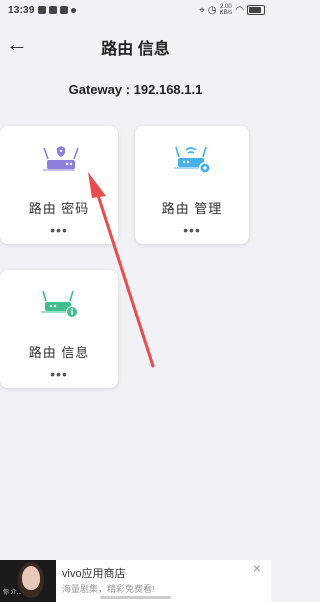 The width and height of the screenshot is (320, 602). What do you see at coordinates (94, 574) in the screenshot?
I see `ad-app-name: vivo应用商店` at bounding box center [94, 574].